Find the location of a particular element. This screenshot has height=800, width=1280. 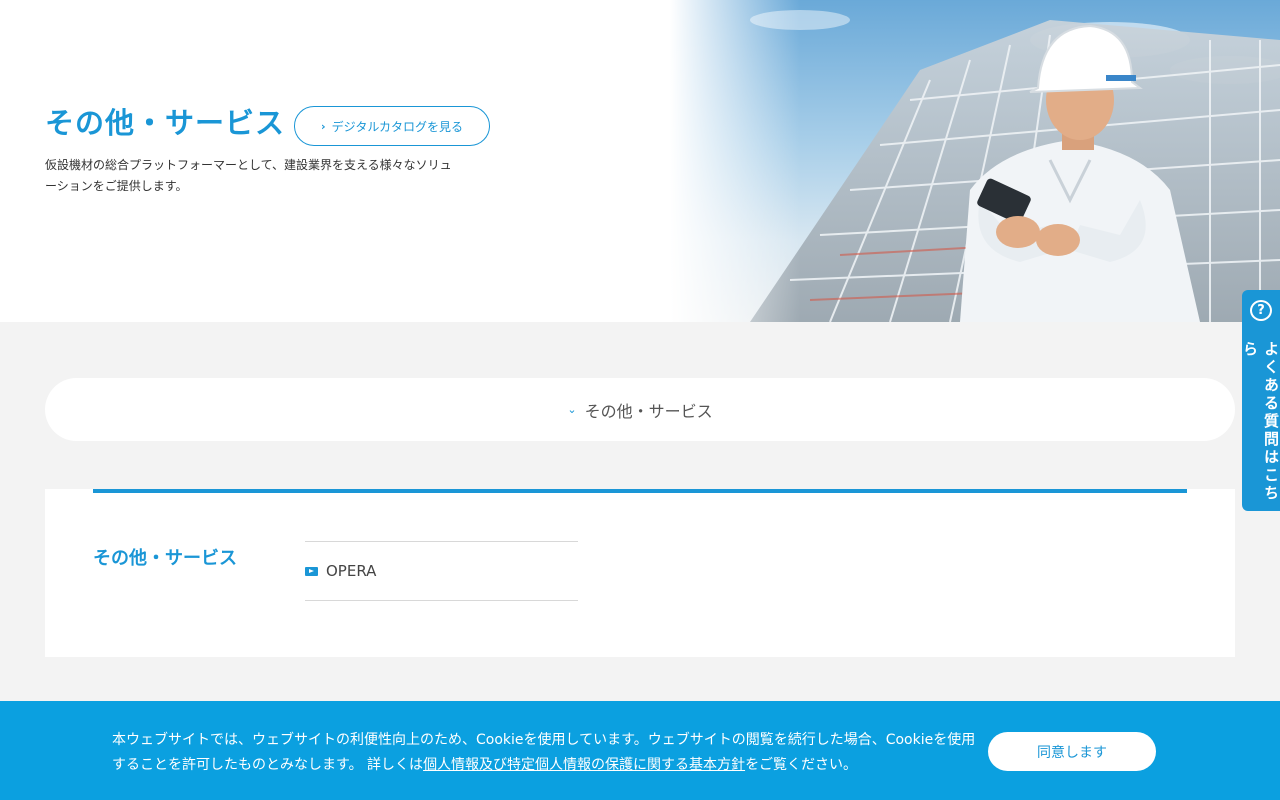

page-title: その他・サービス is located at coordinates (165, 123).